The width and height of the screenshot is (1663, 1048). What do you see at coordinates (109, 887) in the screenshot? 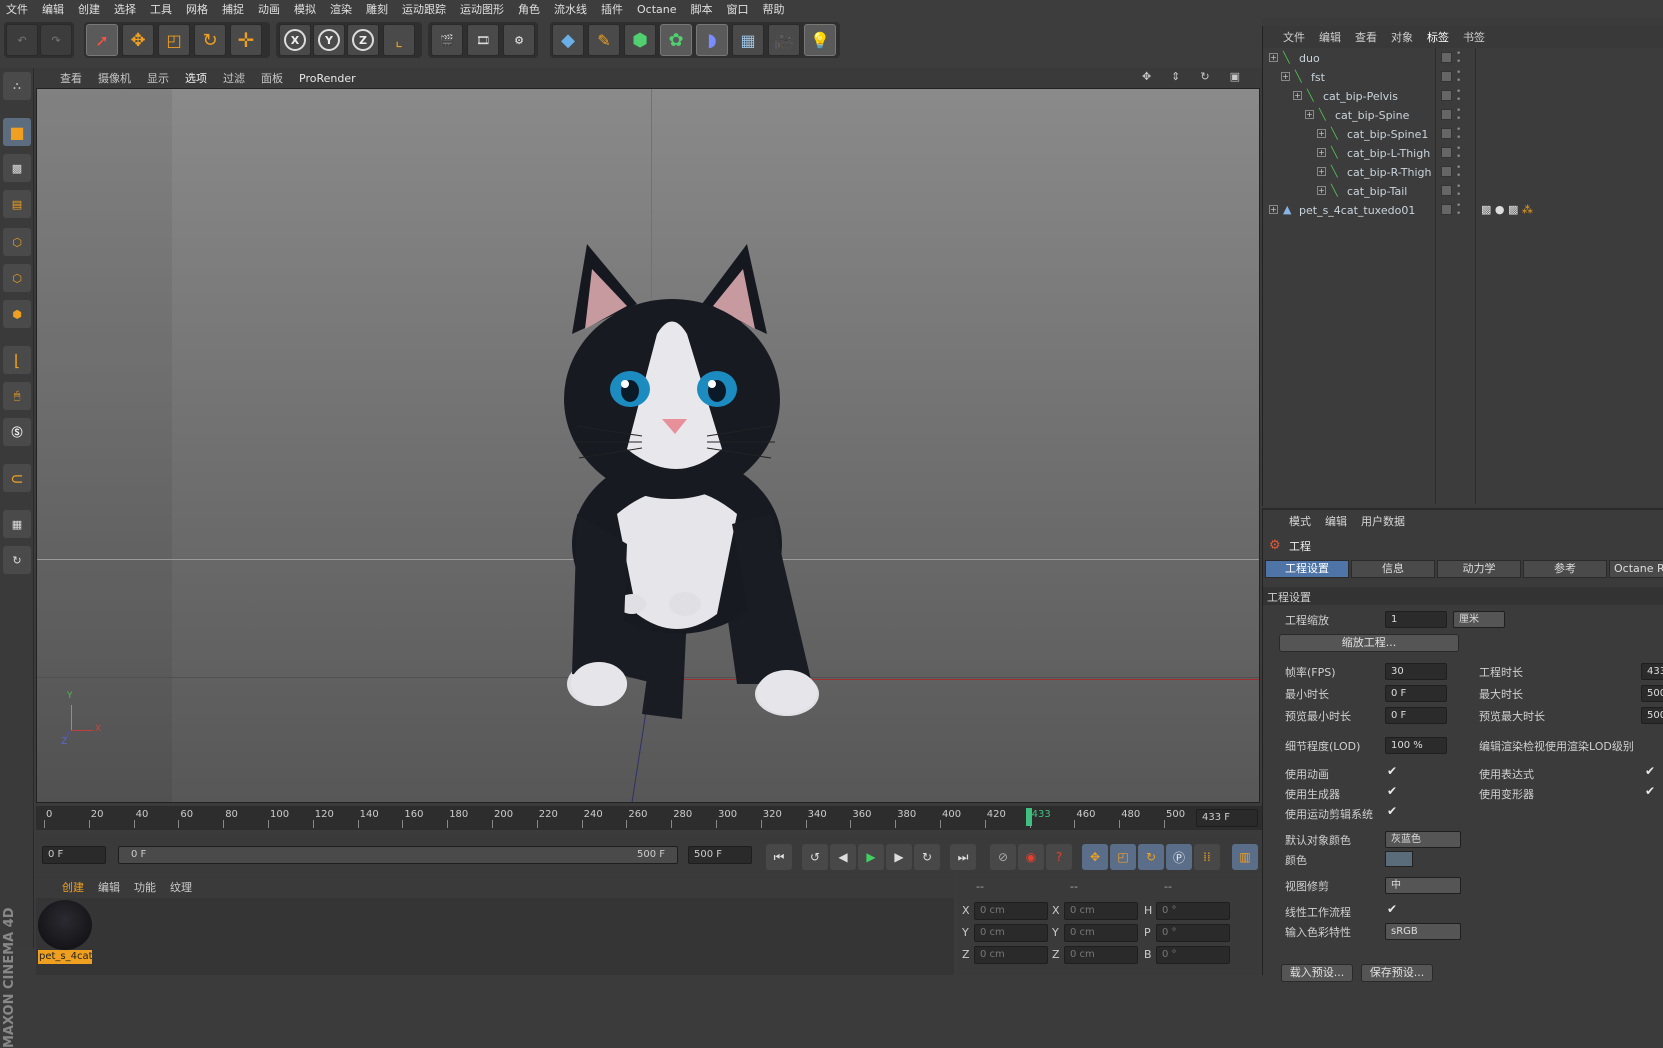
I see `mat-menu-edit: 编辑` at bounding box center [109, 887].